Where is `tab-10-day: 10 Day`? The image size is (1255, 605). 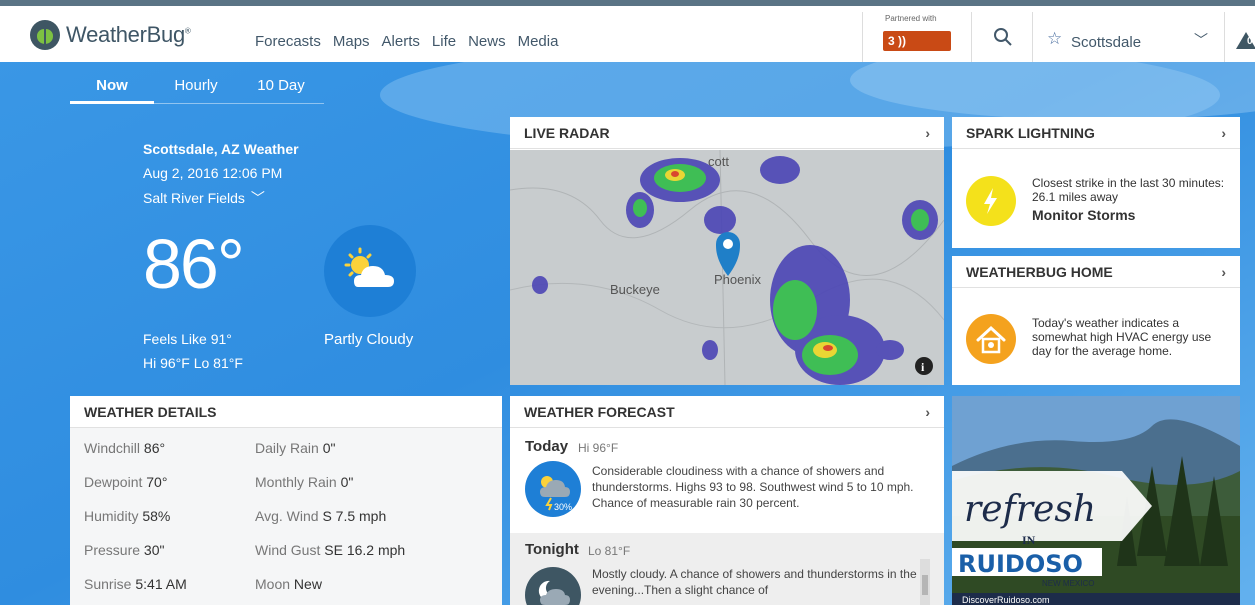
tab-10-day: 10 Day is located at coordinates (281, 90).